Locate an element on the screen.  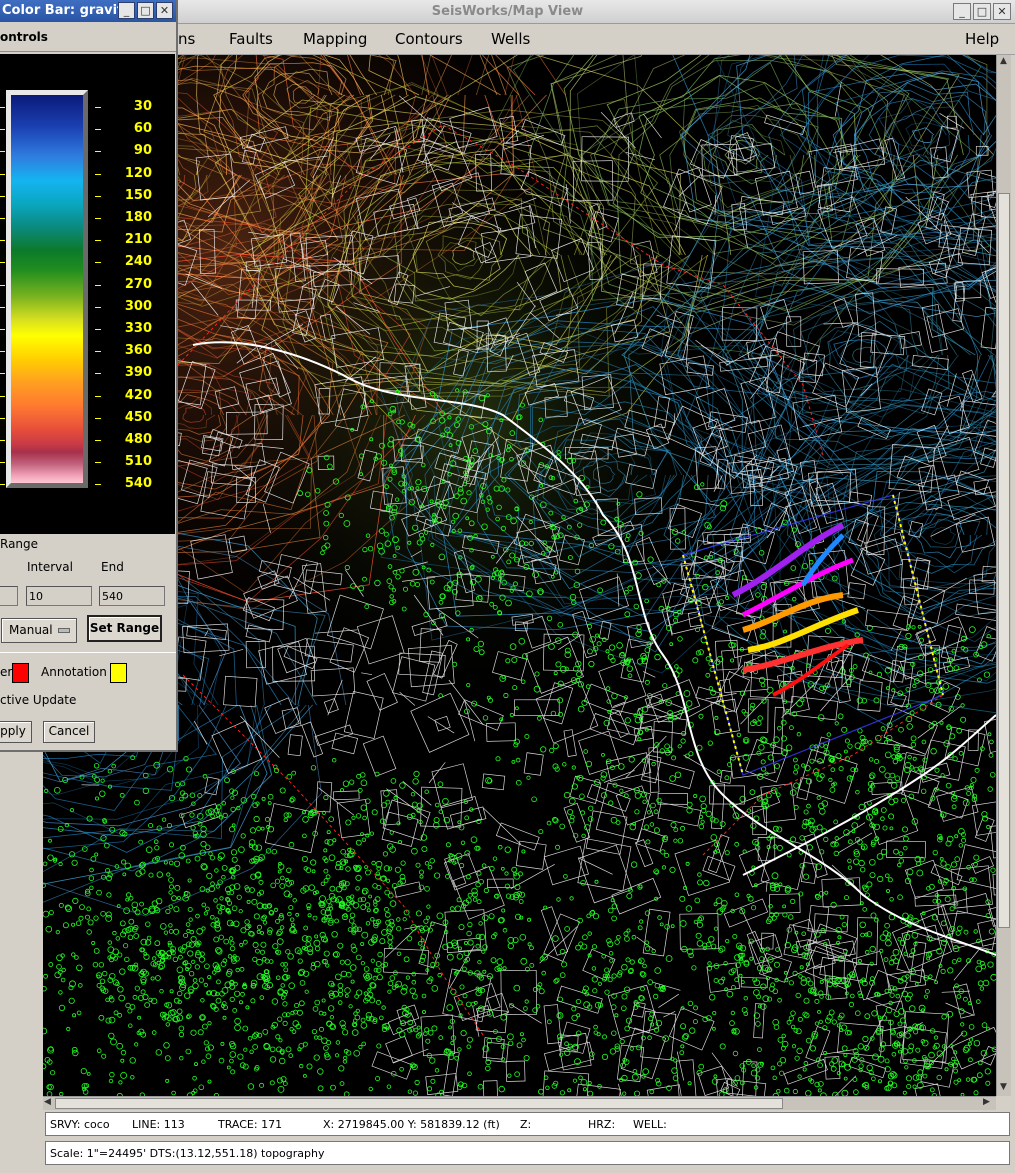
status-well: WELL: is located at coordinates (650, 1124).